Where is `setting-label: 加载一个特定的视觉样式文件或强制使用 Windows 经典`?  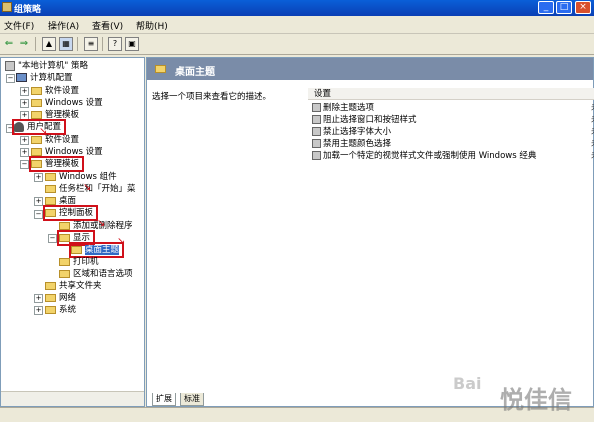
setting-label: 加载一个特定的视觉样式文件或强制使用 Windows 经典 is located at coordinates (430, 156).